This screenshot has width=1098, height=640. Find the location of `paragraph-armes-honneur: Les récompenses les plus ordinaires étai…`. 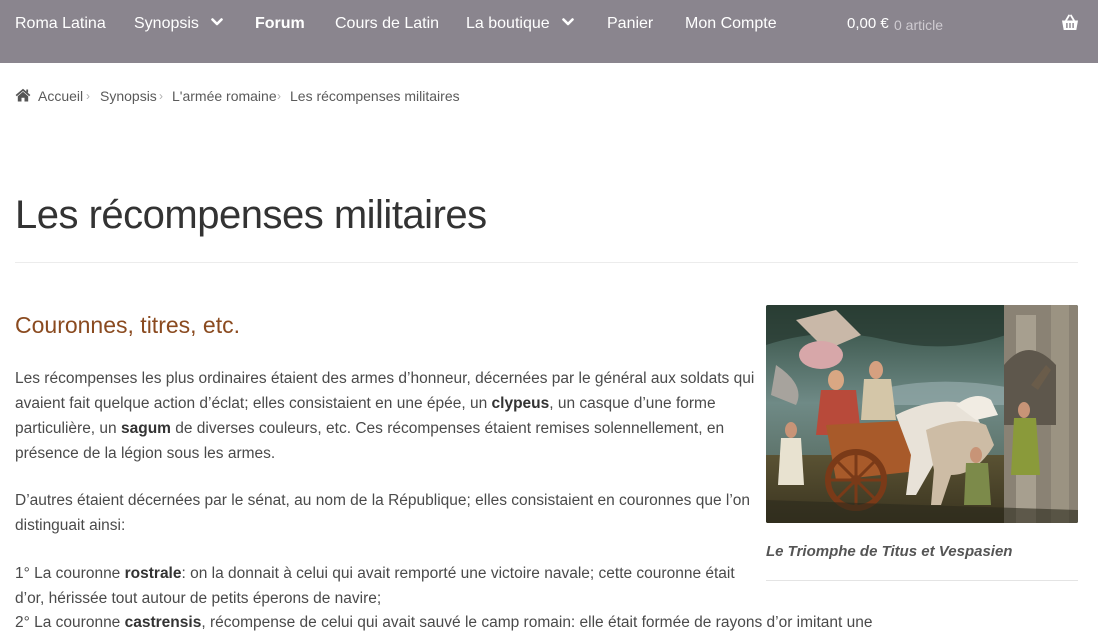

paragraph-armes-honneur: Les récompenses les plus ordinaires étai… is located at coordinates (385, 416).